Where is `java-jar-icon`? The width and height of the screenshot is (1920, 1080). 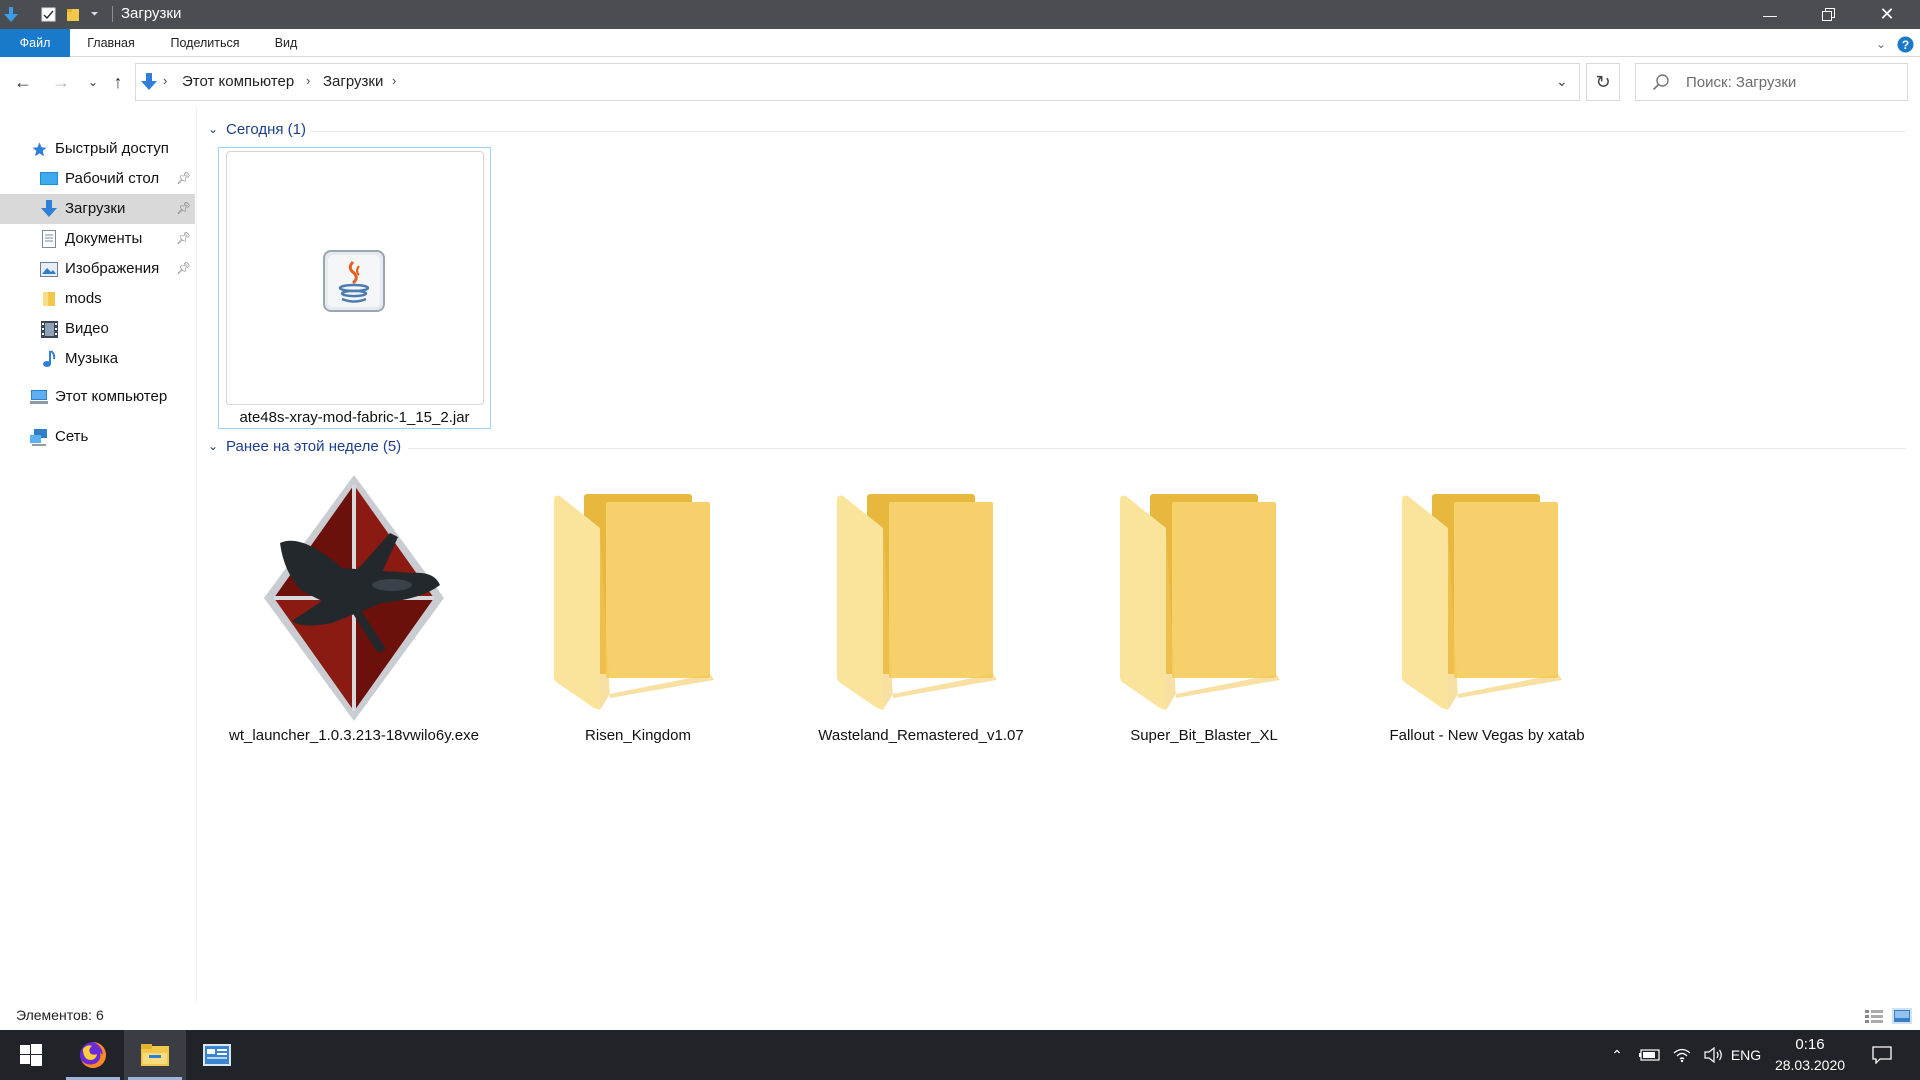 java-jar-icon is located at coordinates (354, 283).